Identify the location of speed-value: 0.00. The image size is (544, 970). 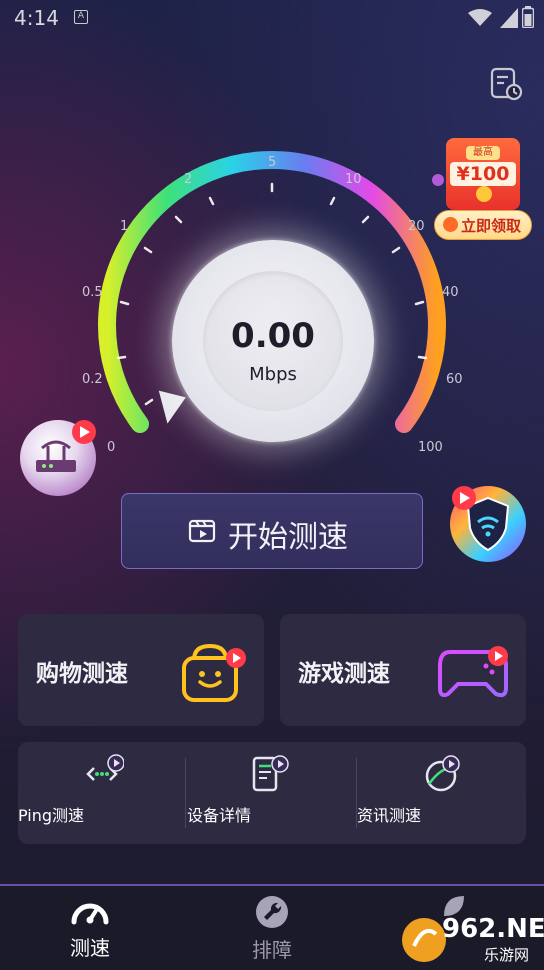
(273, 336).